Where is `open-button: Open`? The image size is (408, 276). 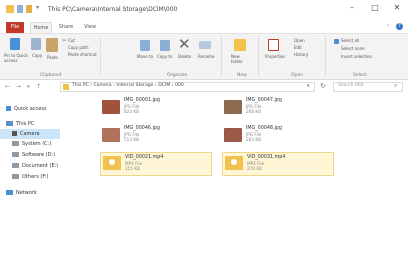 open-button: Open is located at coordinates (299, 40).